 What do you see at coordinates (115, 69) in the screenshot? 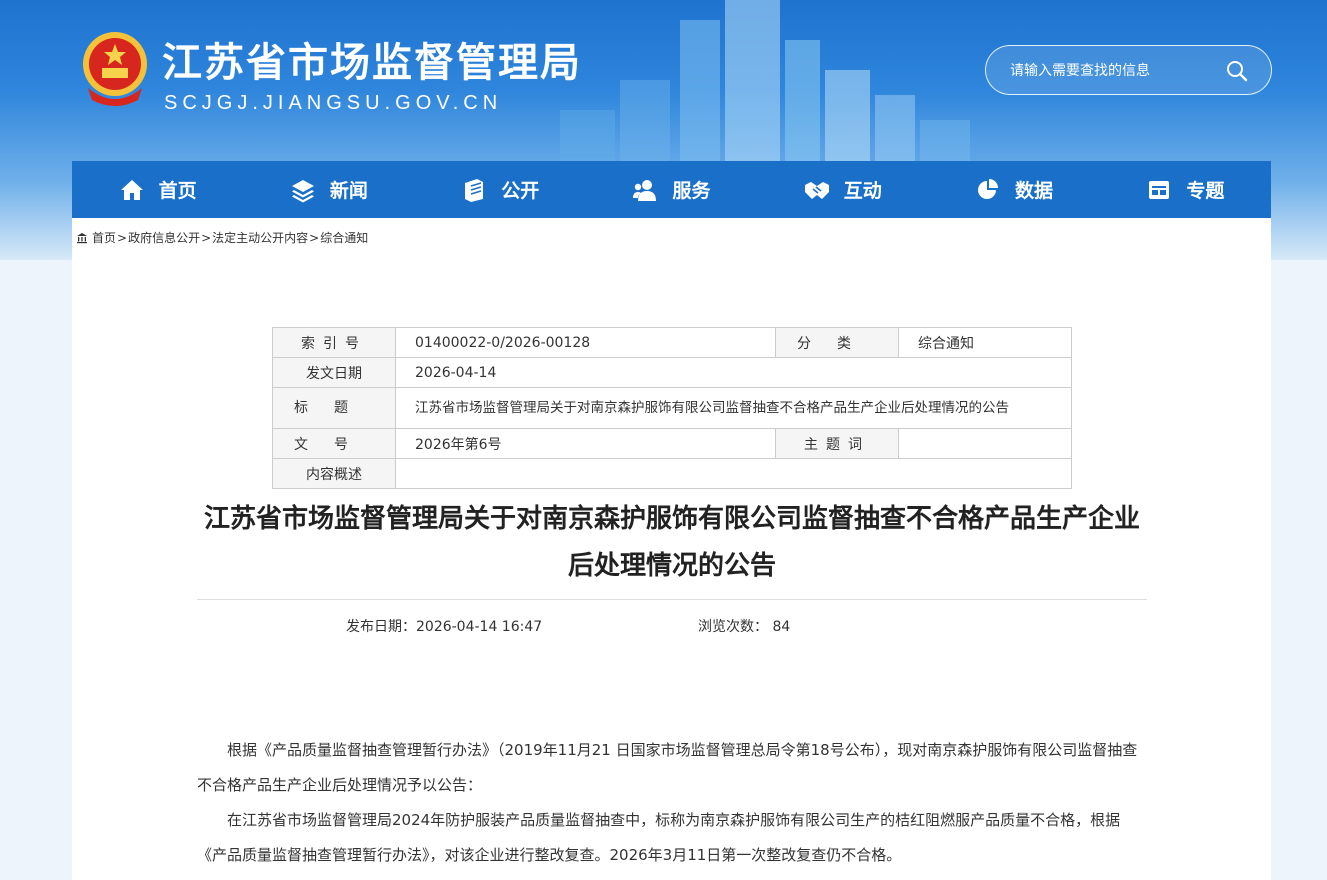
I see `national-emblem-logo` at bounding box center [115, 69].